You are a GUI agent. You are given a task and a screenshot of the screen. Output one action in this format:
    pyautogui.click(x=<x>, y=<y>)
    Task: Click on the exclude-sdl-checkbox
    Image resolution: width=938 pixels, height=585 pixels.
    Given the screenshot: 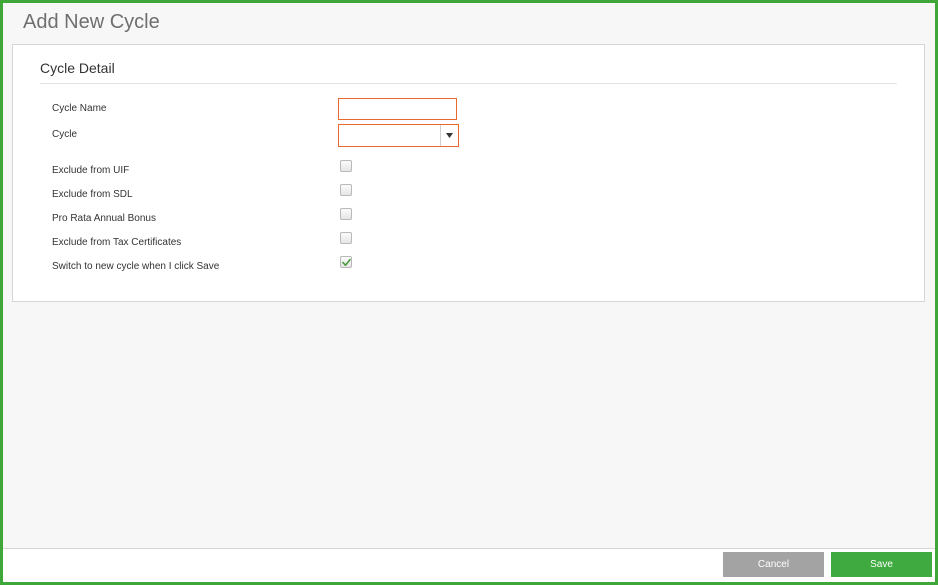 What is the action you would take?
    pyautogui.click(x=346, y=190)
    